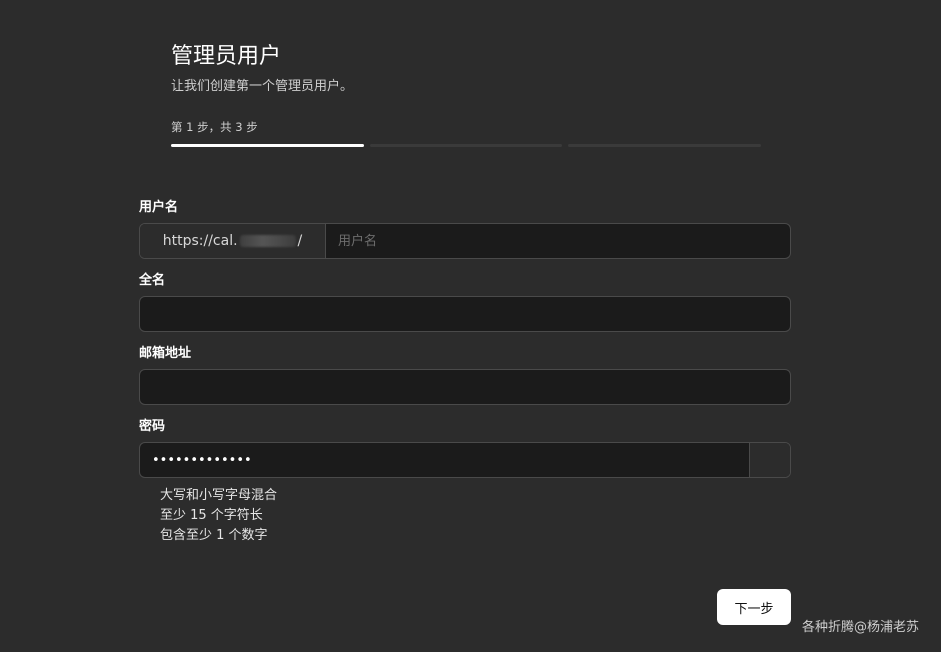 The height and width of the screenshot is (652, 941). Describe the element at coordinates (769, 460) in the screenshot. I see `password-visibility-toggle` at that location.